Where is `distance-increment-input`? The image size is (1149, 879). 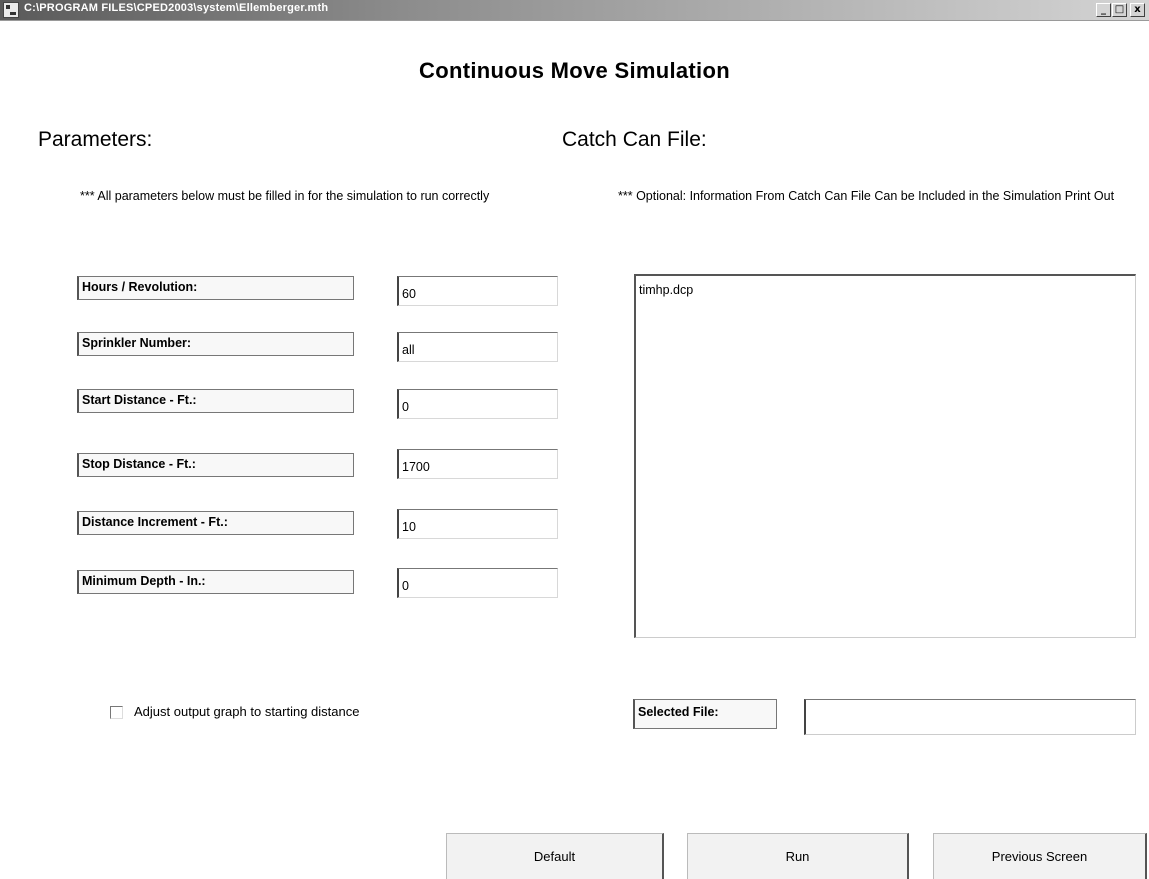
distance-increment-input is located at coordinates (477, 524).